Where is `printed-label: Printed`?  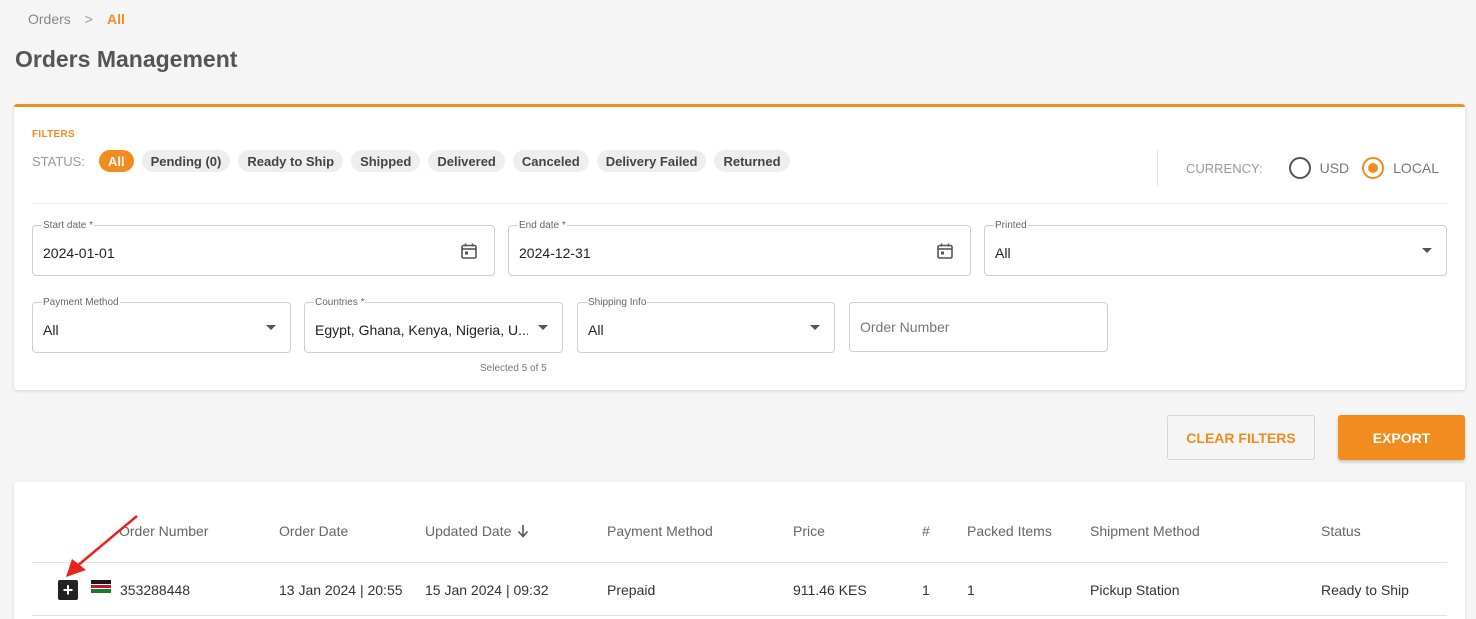
printed-label: Printed is located at coordinates (1011, 225).